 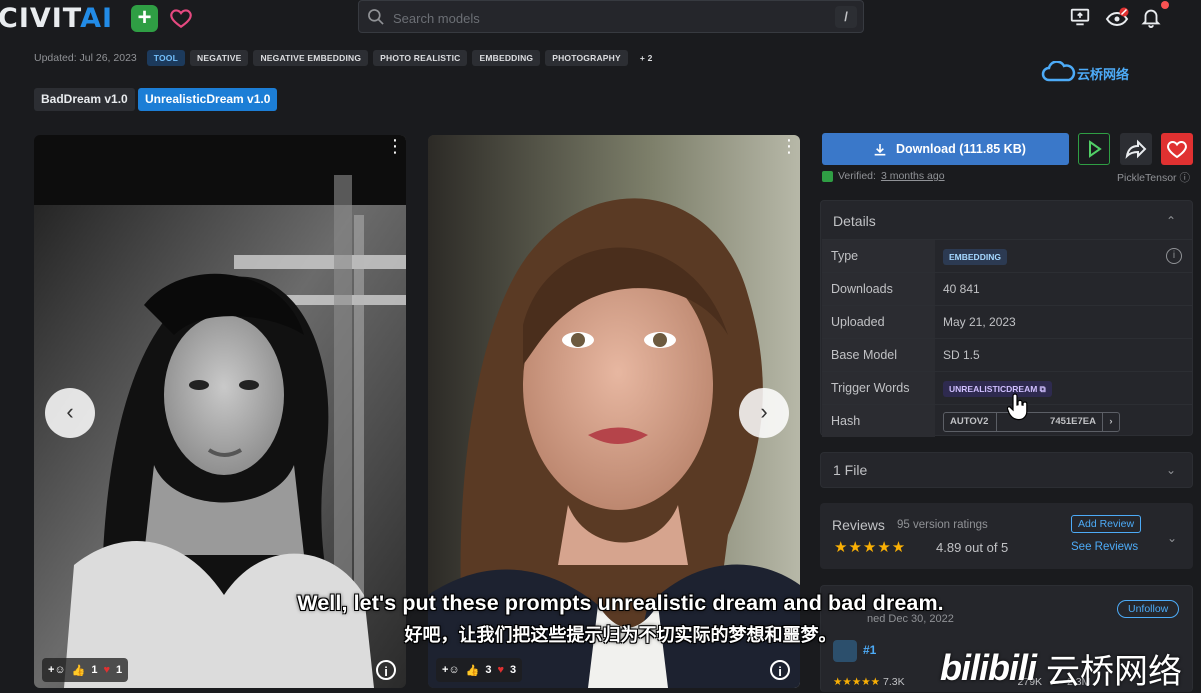 I want to click on tag-tool: TOOL, so click(x=166, y=58).